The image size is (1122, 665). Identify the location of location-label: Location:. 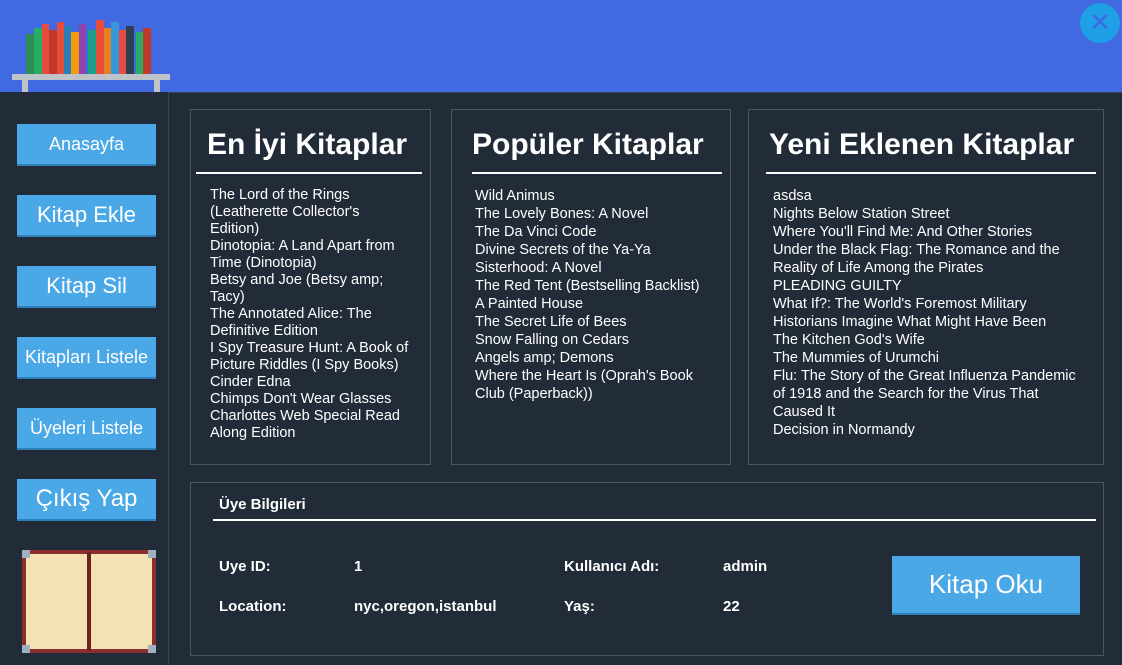
(253, 606).